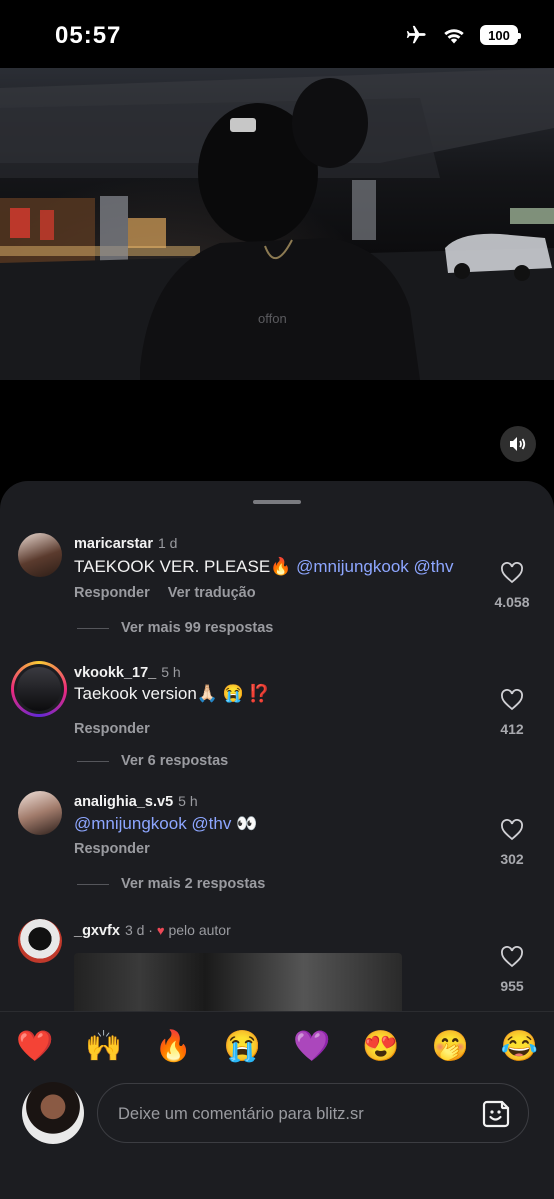 The image size is (554, 1199). I want to click on comment-input-box, so click(313, 1113).